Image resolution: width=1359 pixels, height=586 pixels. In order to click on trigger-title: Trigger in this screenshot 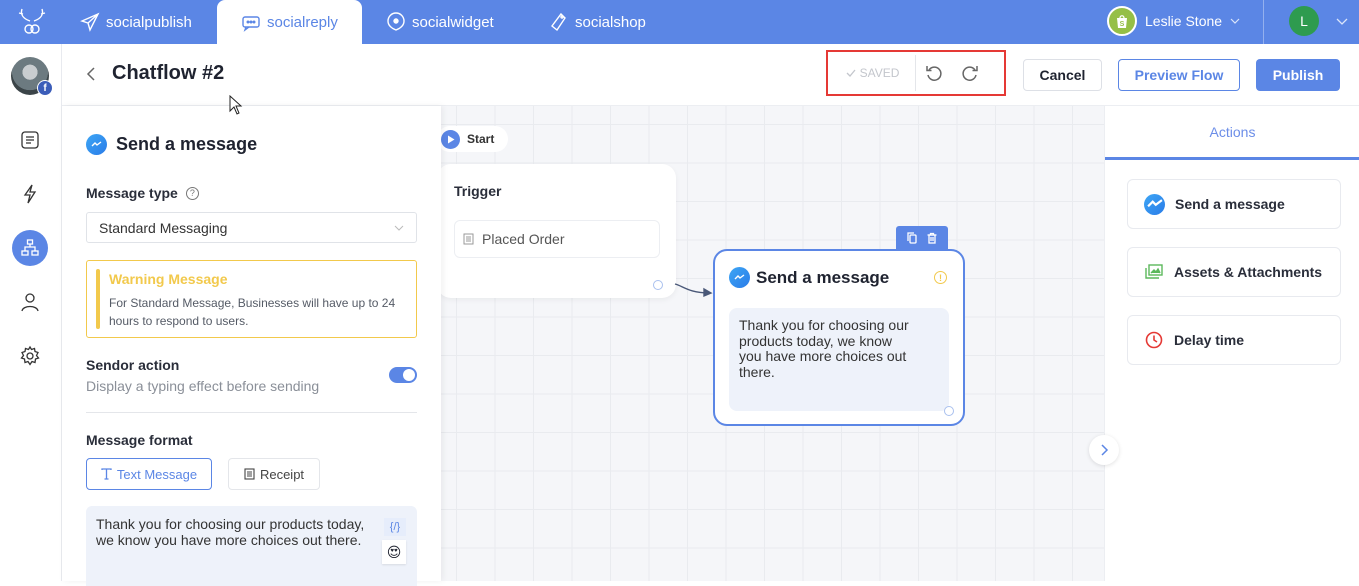, I will do `click(478, 191)`.